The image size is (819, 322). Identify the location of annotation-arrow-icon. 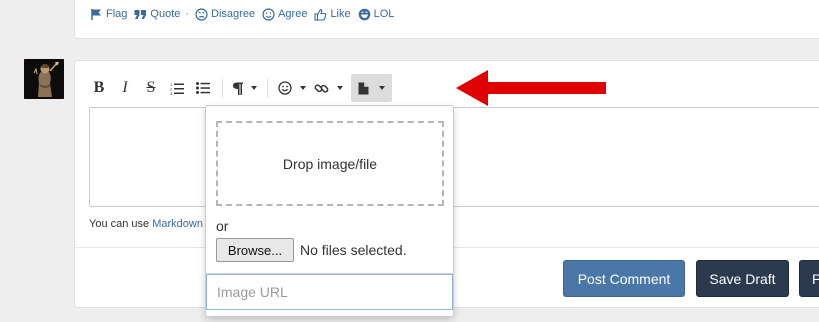
(531, 88).